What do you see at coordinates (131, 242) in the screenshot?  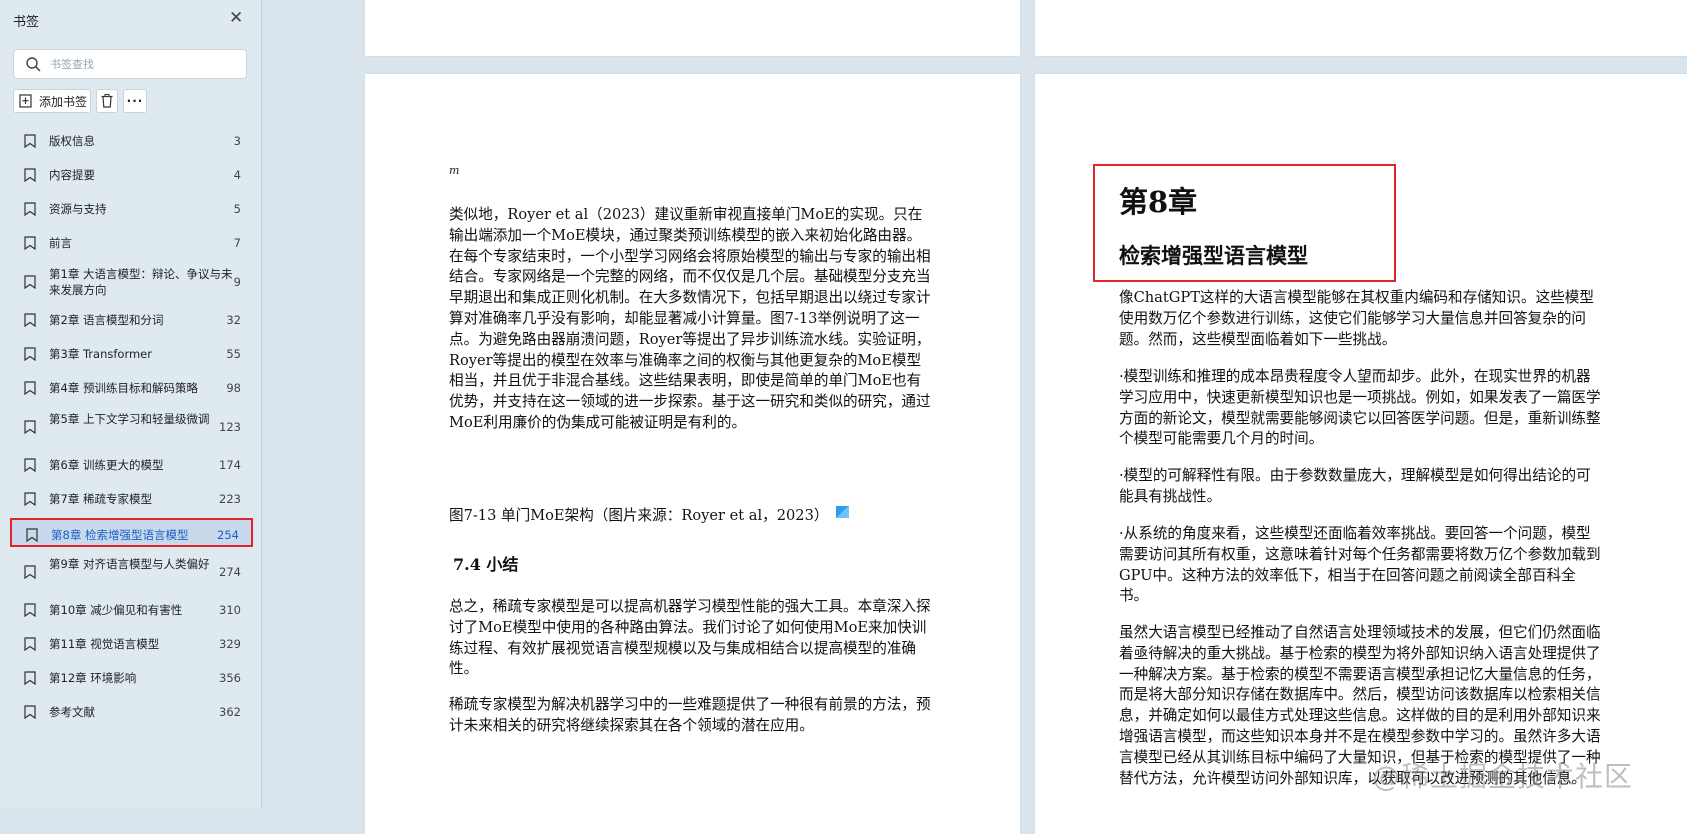 I see `bookmark-item: 前言 7` at bounding box center [131, 242].